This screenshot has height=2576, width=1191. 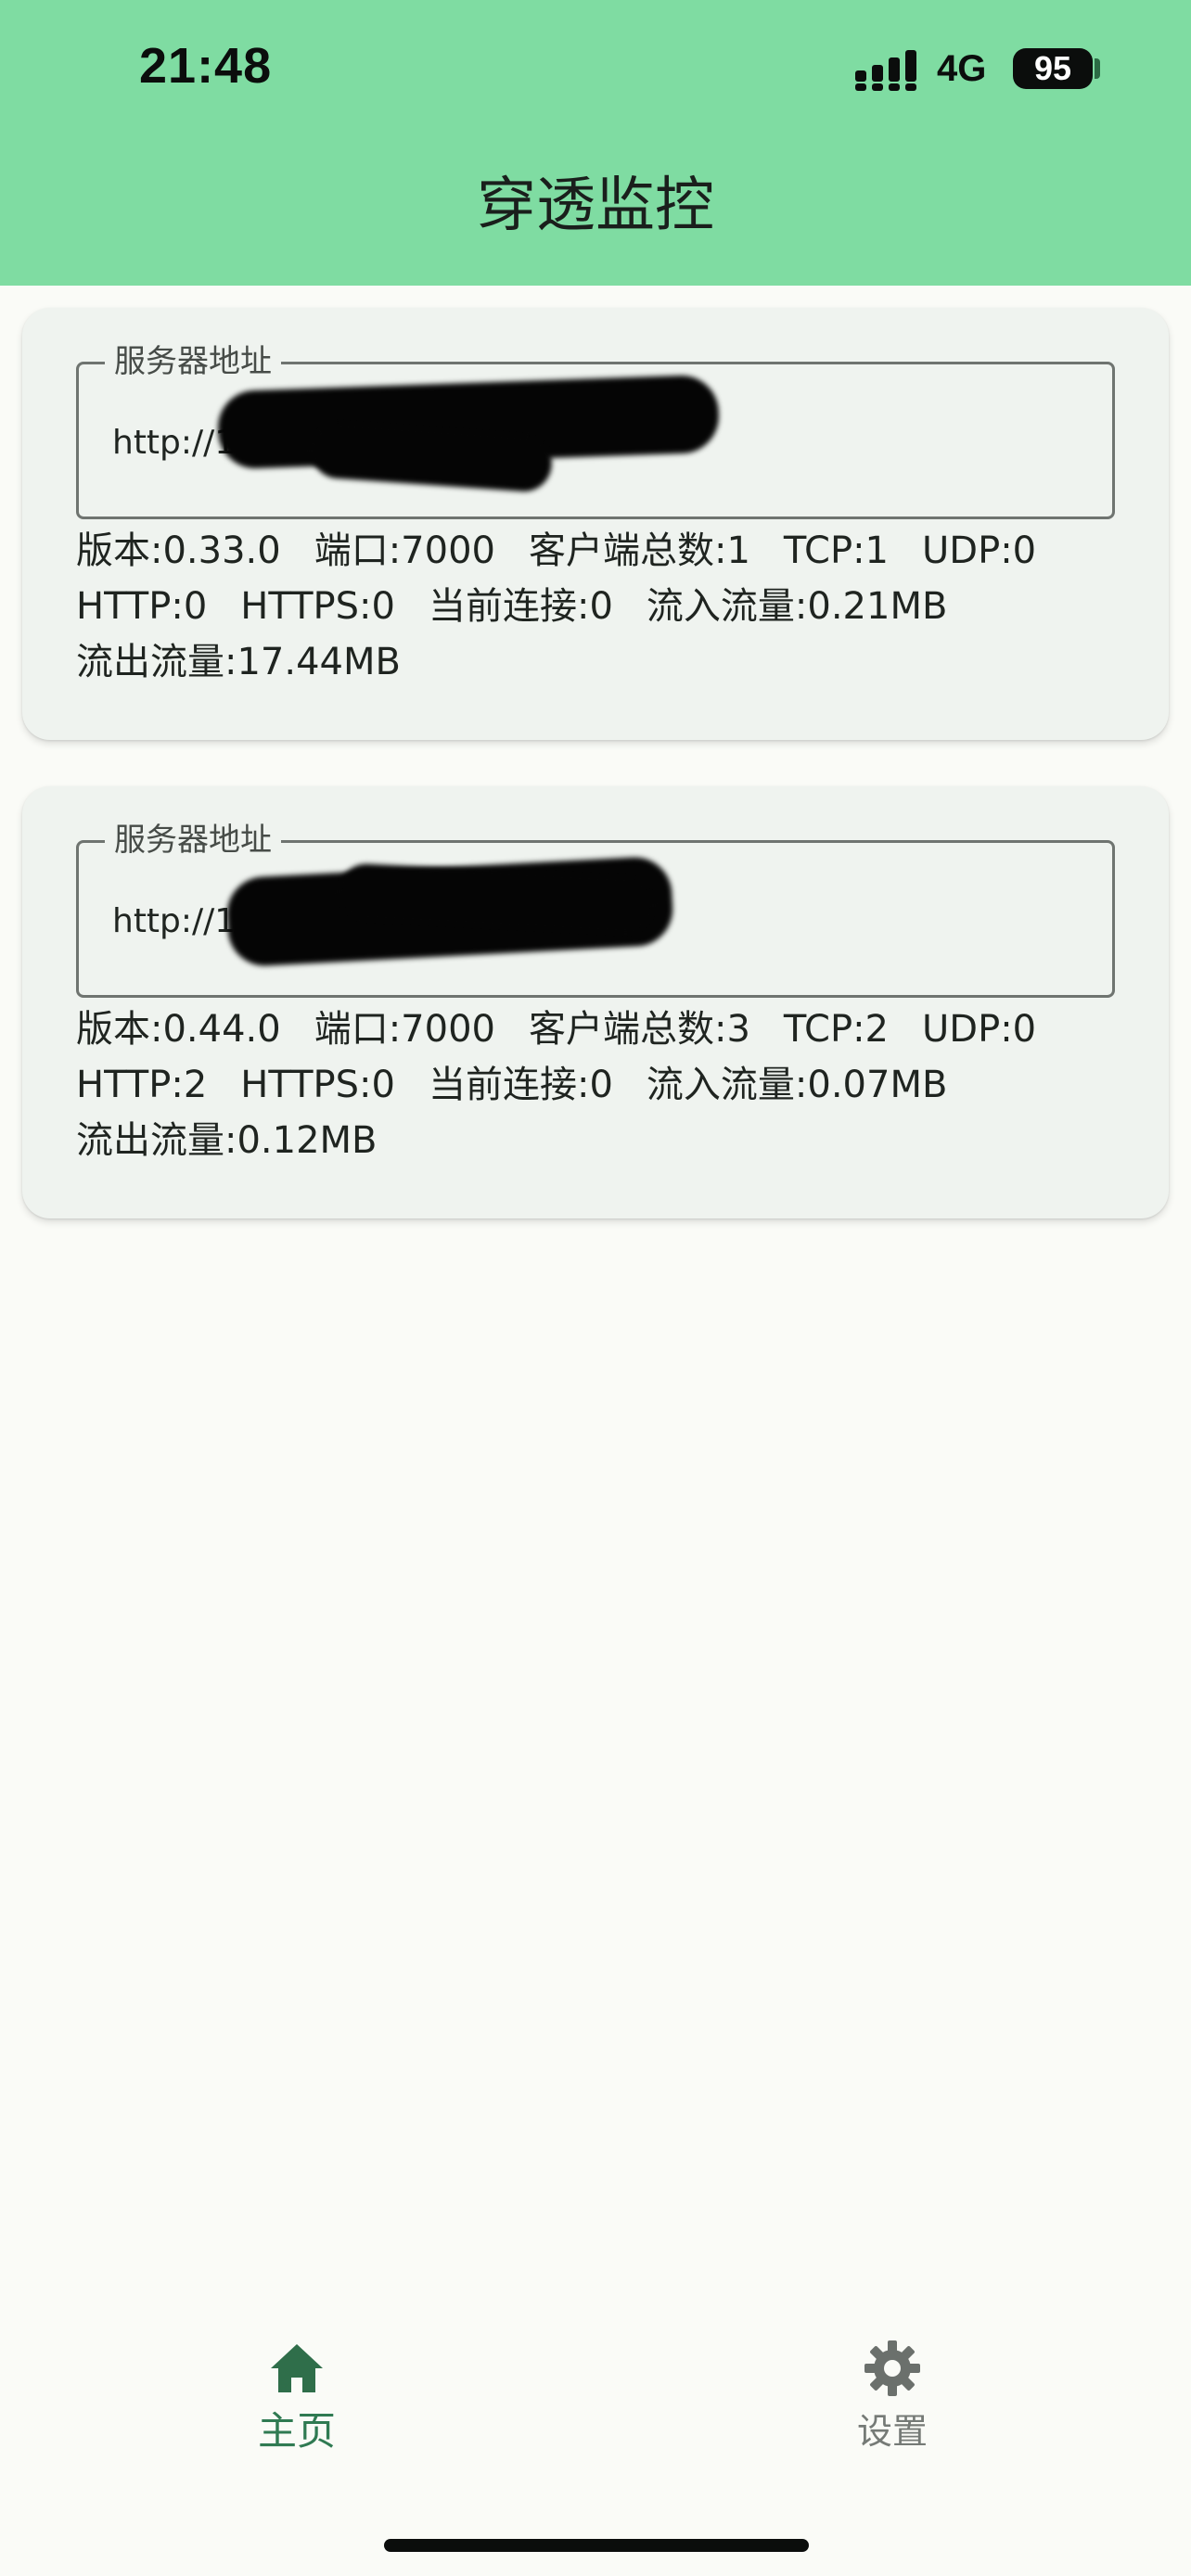 What do you see at coordinates (206, 66) in the screenshot?
I see `status-time: 21:48` at bounding box center [206, 66].